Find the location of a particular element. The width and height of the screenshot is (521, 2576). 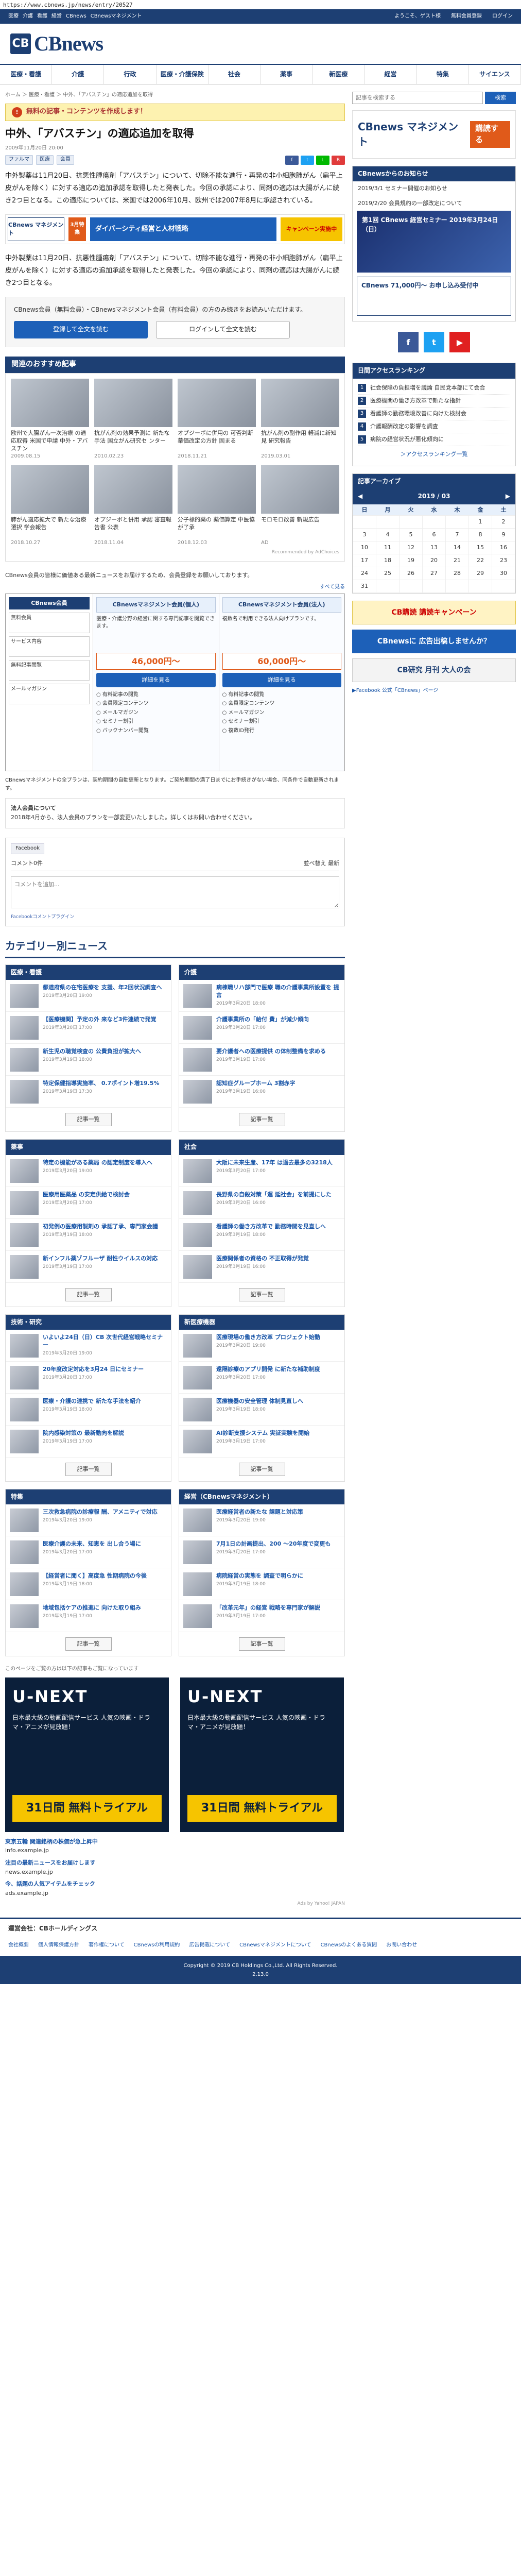

category-news-item: 長野県の自殺対策「遅 延社会」を前提にした 2019年3月20日 16:00 is located at coordinates (261, 1203).